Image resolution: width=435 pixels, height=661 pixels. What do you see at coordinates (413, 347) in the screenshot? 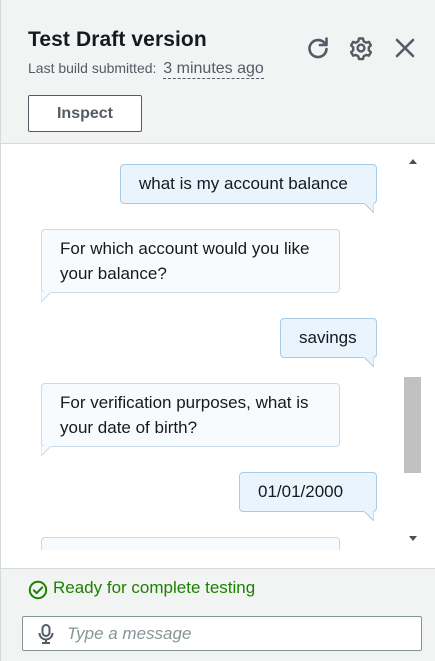
I see `chat-scrollbar` at bounding box center [413, 347].